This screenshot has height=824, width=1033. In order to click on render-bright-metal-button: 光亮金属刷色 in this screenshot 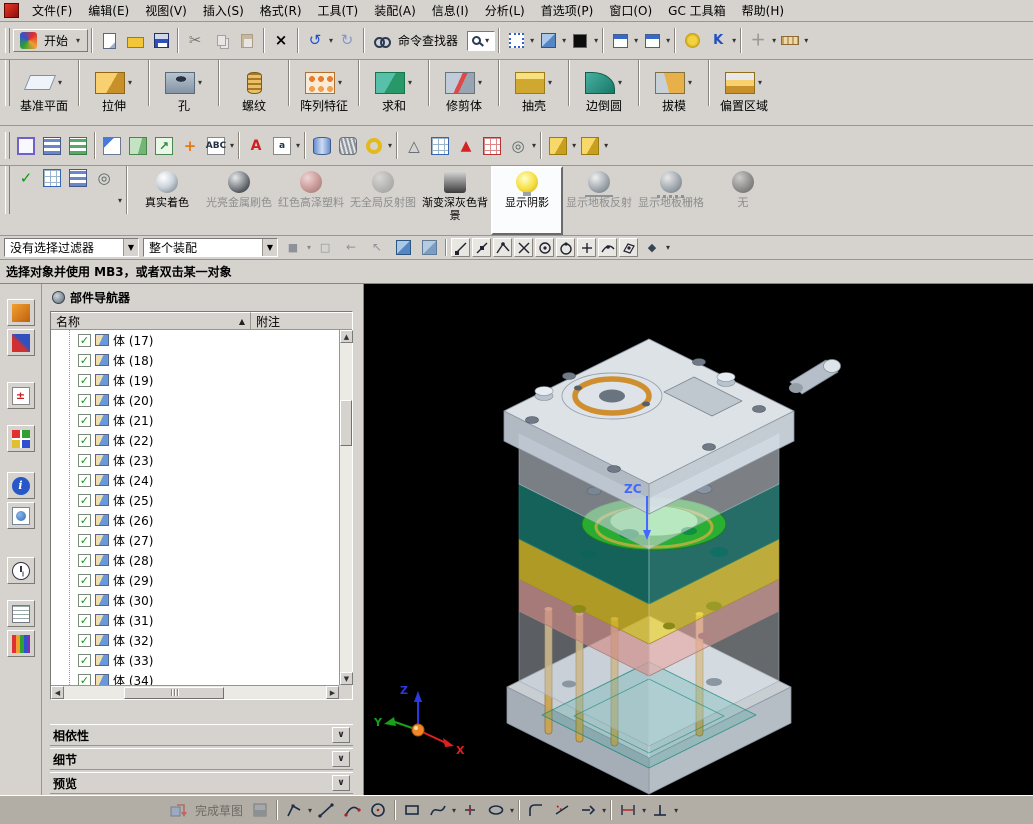, I will do `click(239, 200)`.